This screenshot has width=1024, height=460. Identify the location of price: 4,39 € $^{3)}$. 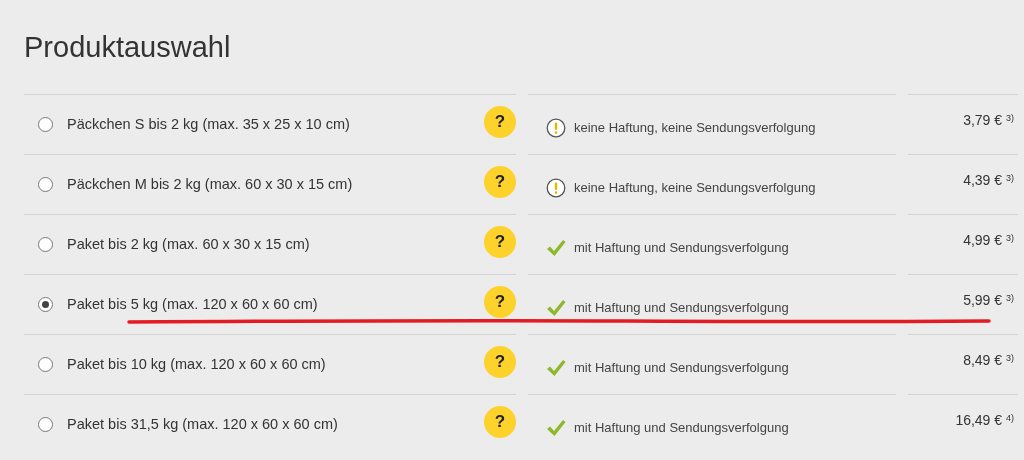
(988, 180).